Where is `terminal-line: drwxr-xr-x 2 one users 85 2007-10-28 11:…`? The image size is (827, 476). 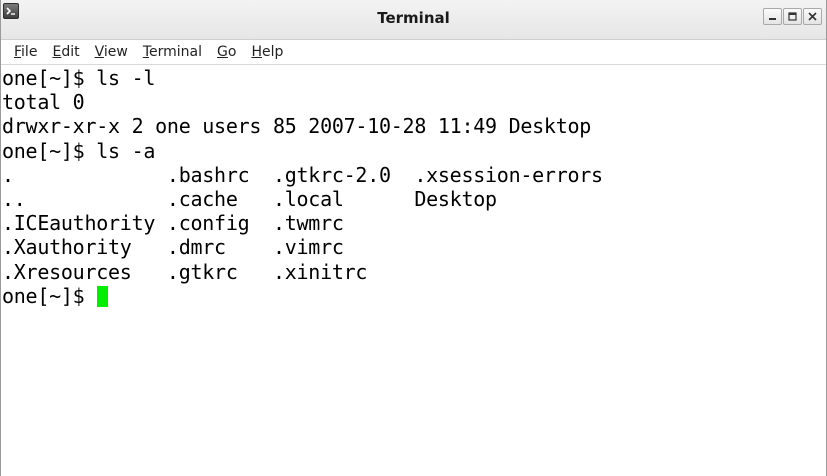 terminal-line: drwxr-xr-x 2 one users 85 2007-10-28 11:… is located at coordinates (297, 126).